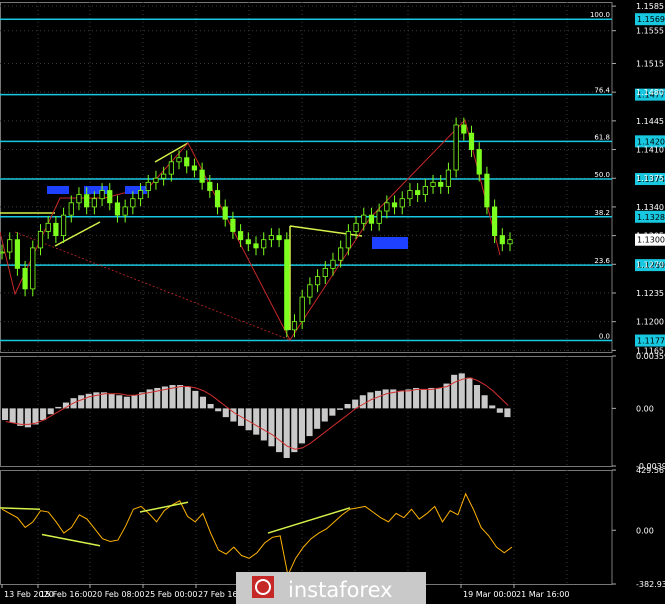  I want to click on instaforex-logo: instaforex, so click(331, 588).